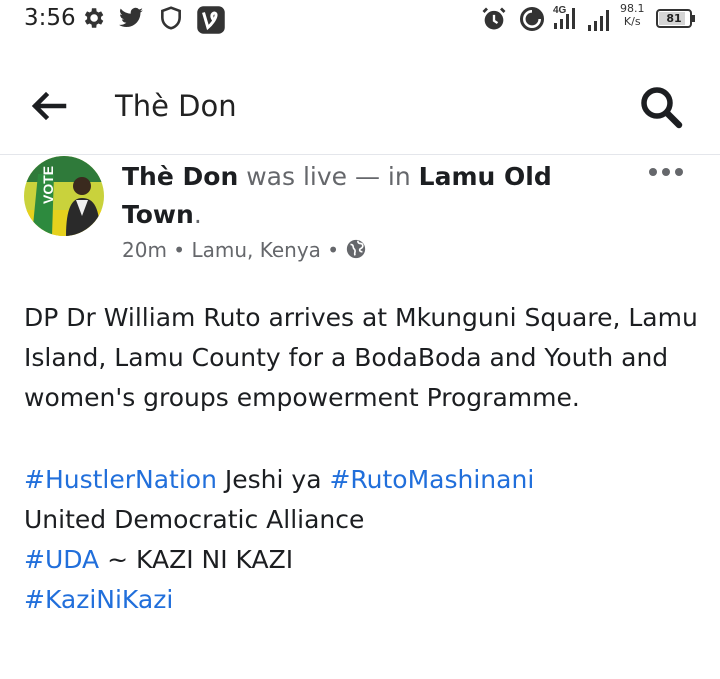 This screenshot has height=679, width=720. I want to click on post-line: #UDA ~ KAZI NI KAZI, so click(364, 560).